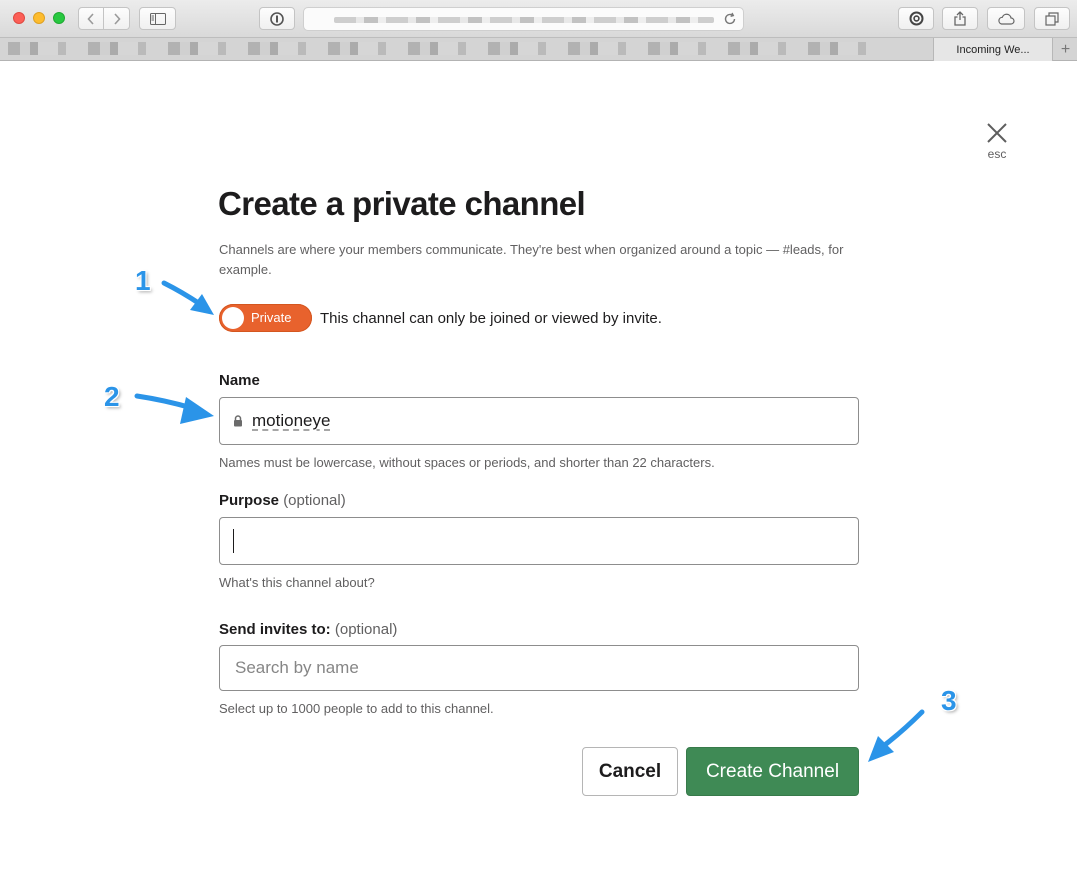 Image resolution: width=1077 pixels, height=877 pixels. I want to click on new-tab-button: +, so click(1065, 49).